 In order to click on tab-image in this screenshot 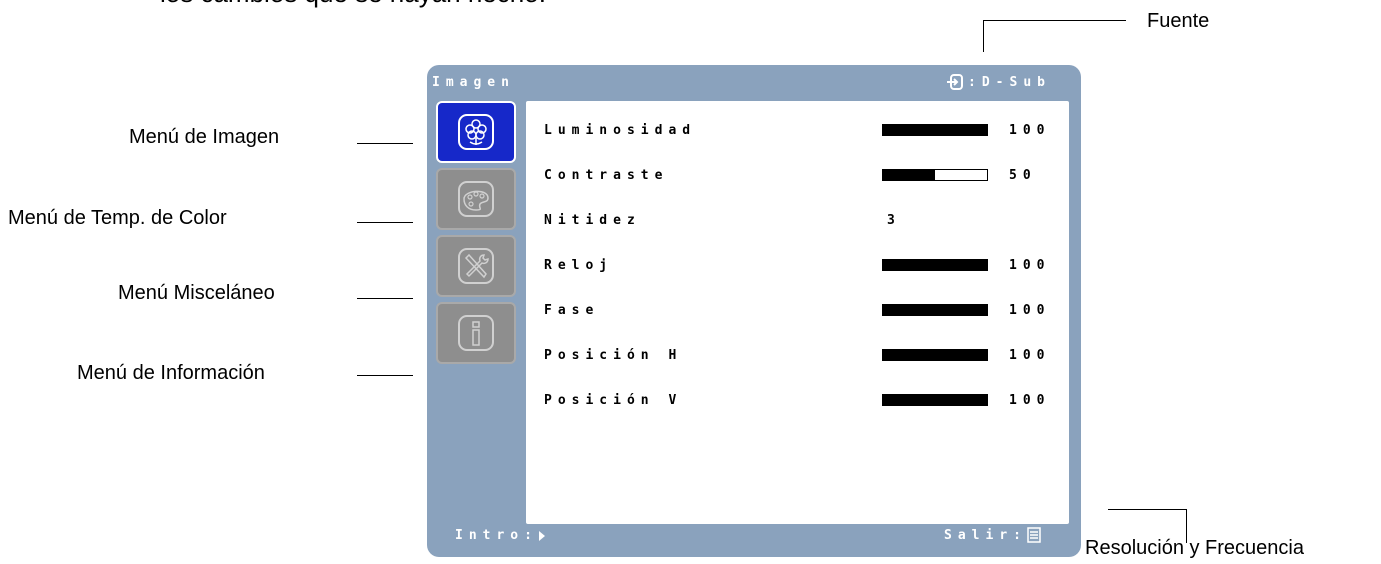, I will do `click(476, 132)`.